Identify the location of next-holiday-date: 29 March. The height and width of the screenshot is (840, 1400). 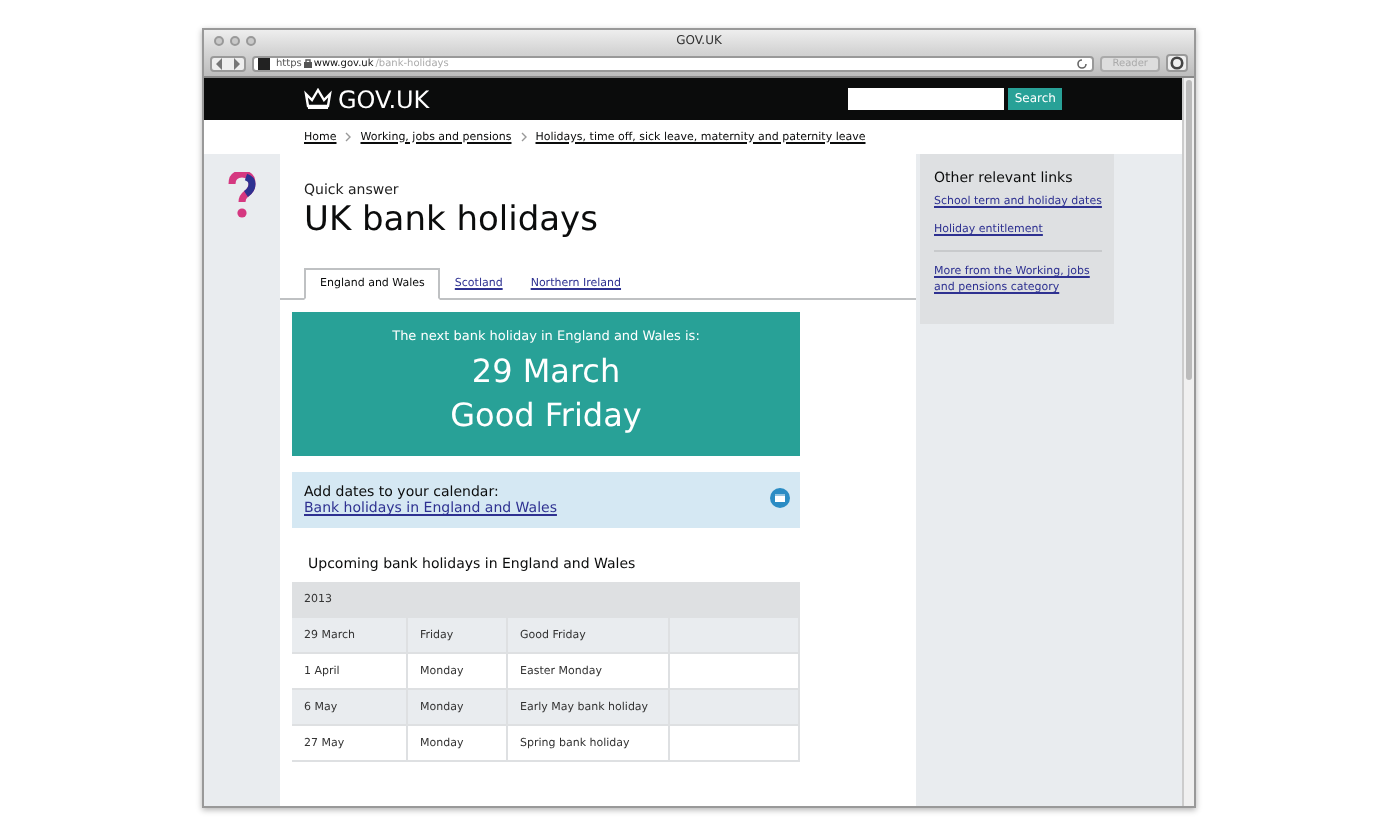
(546, 372).